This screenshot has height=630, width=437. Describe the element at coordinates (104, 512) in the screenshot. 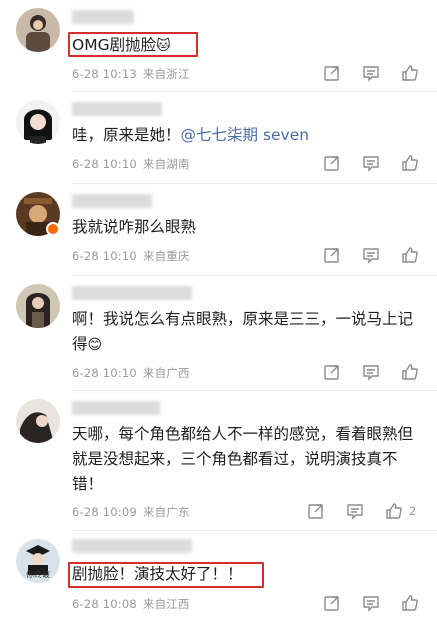

I see `comment-date: 6-28 10:09` at that location.